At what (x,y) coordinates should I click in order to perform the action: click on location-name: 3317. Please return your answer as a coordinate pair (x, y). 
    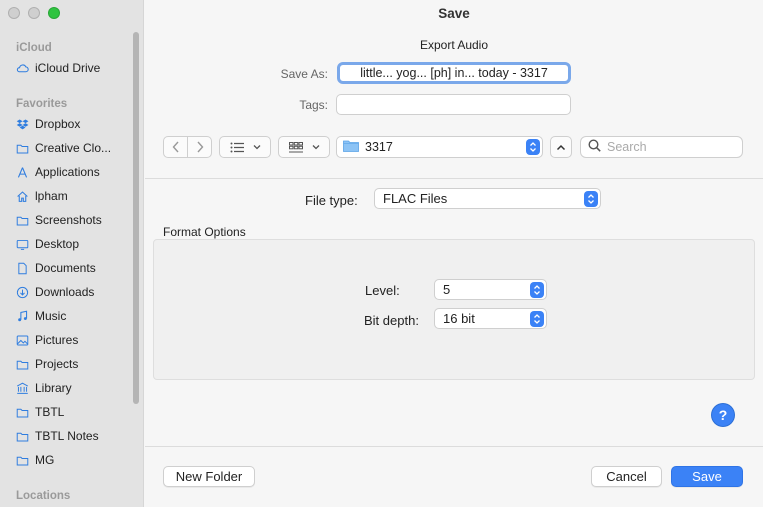
    Looking at the image, I should click on (379, 147).